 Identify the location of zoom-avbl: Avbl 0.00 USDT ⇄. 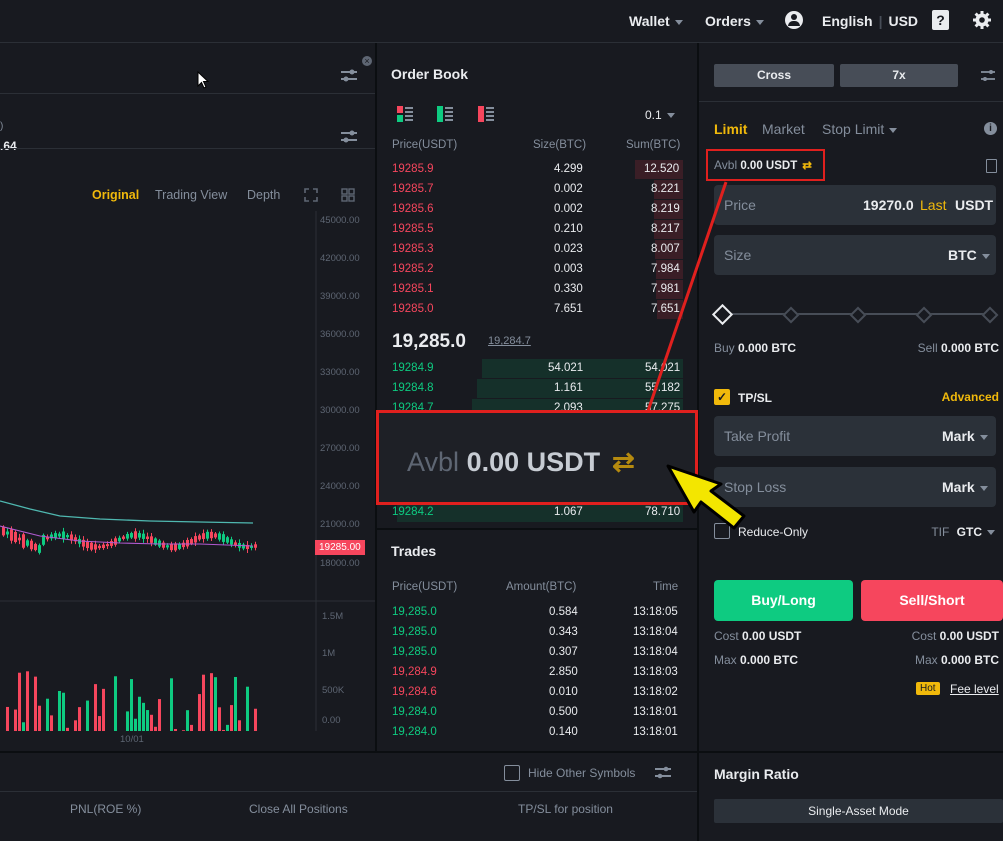
(521, 462).